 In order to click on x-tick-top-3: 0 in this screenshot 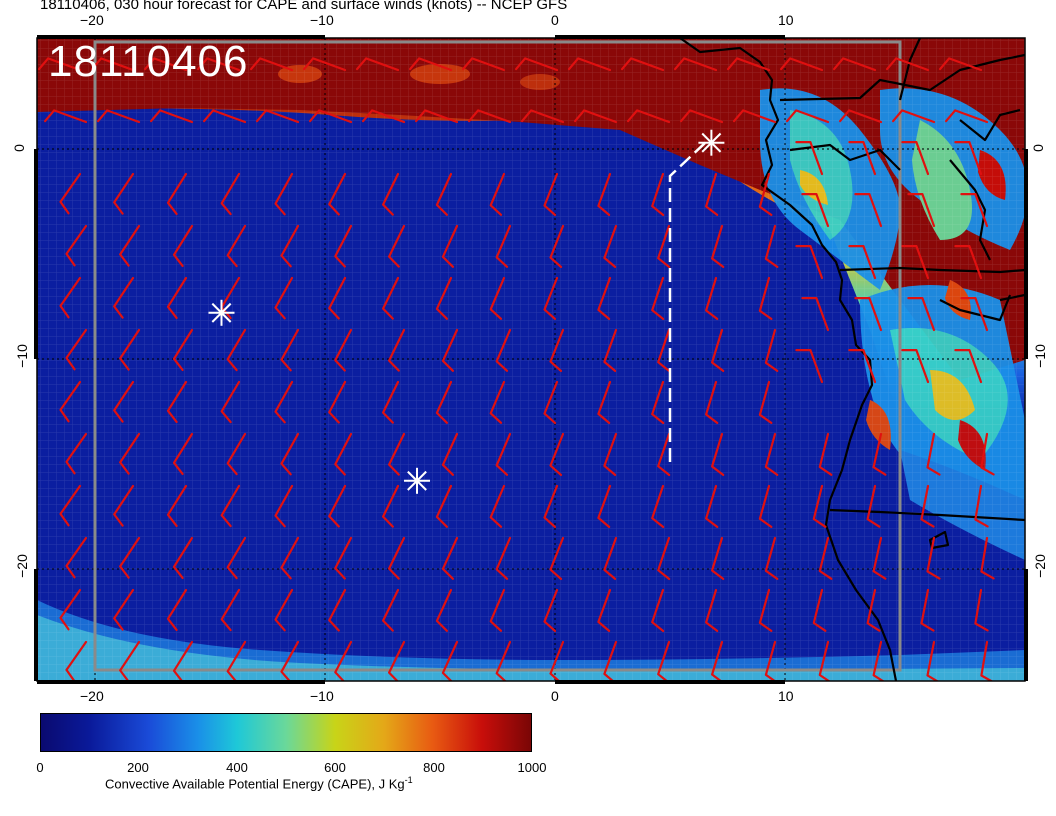, I will do `click(555, 20)`.